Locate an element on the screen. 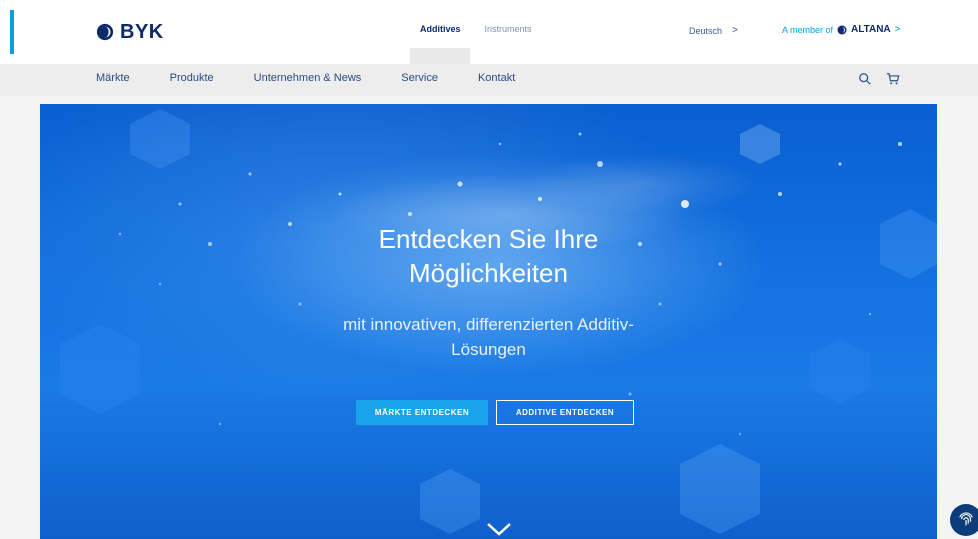 The width and height of the screenshot is (978, 539). nav-item-maerkte: Märkte is located at coordinates (113, 78).